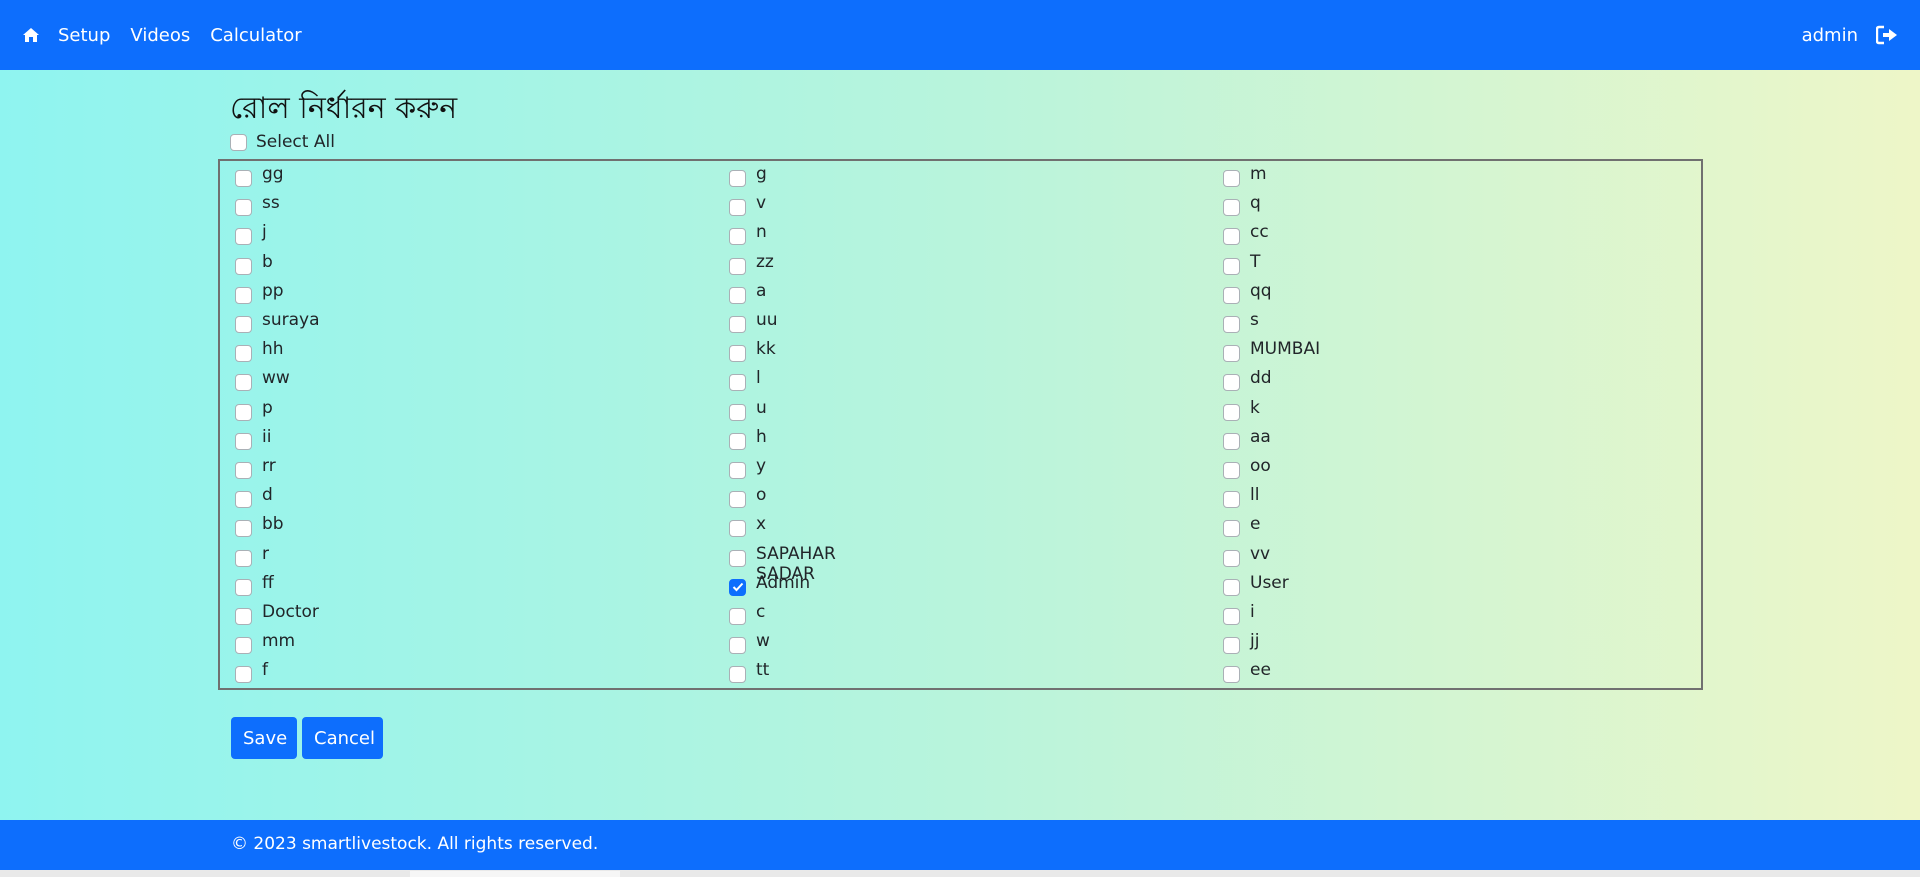 The width and height of the screenshot is (1920, 877). What do you see at coordinates (1887, 35) in the screenshot?
I see `sign-out-icon` at bounding box center [1887, 35].